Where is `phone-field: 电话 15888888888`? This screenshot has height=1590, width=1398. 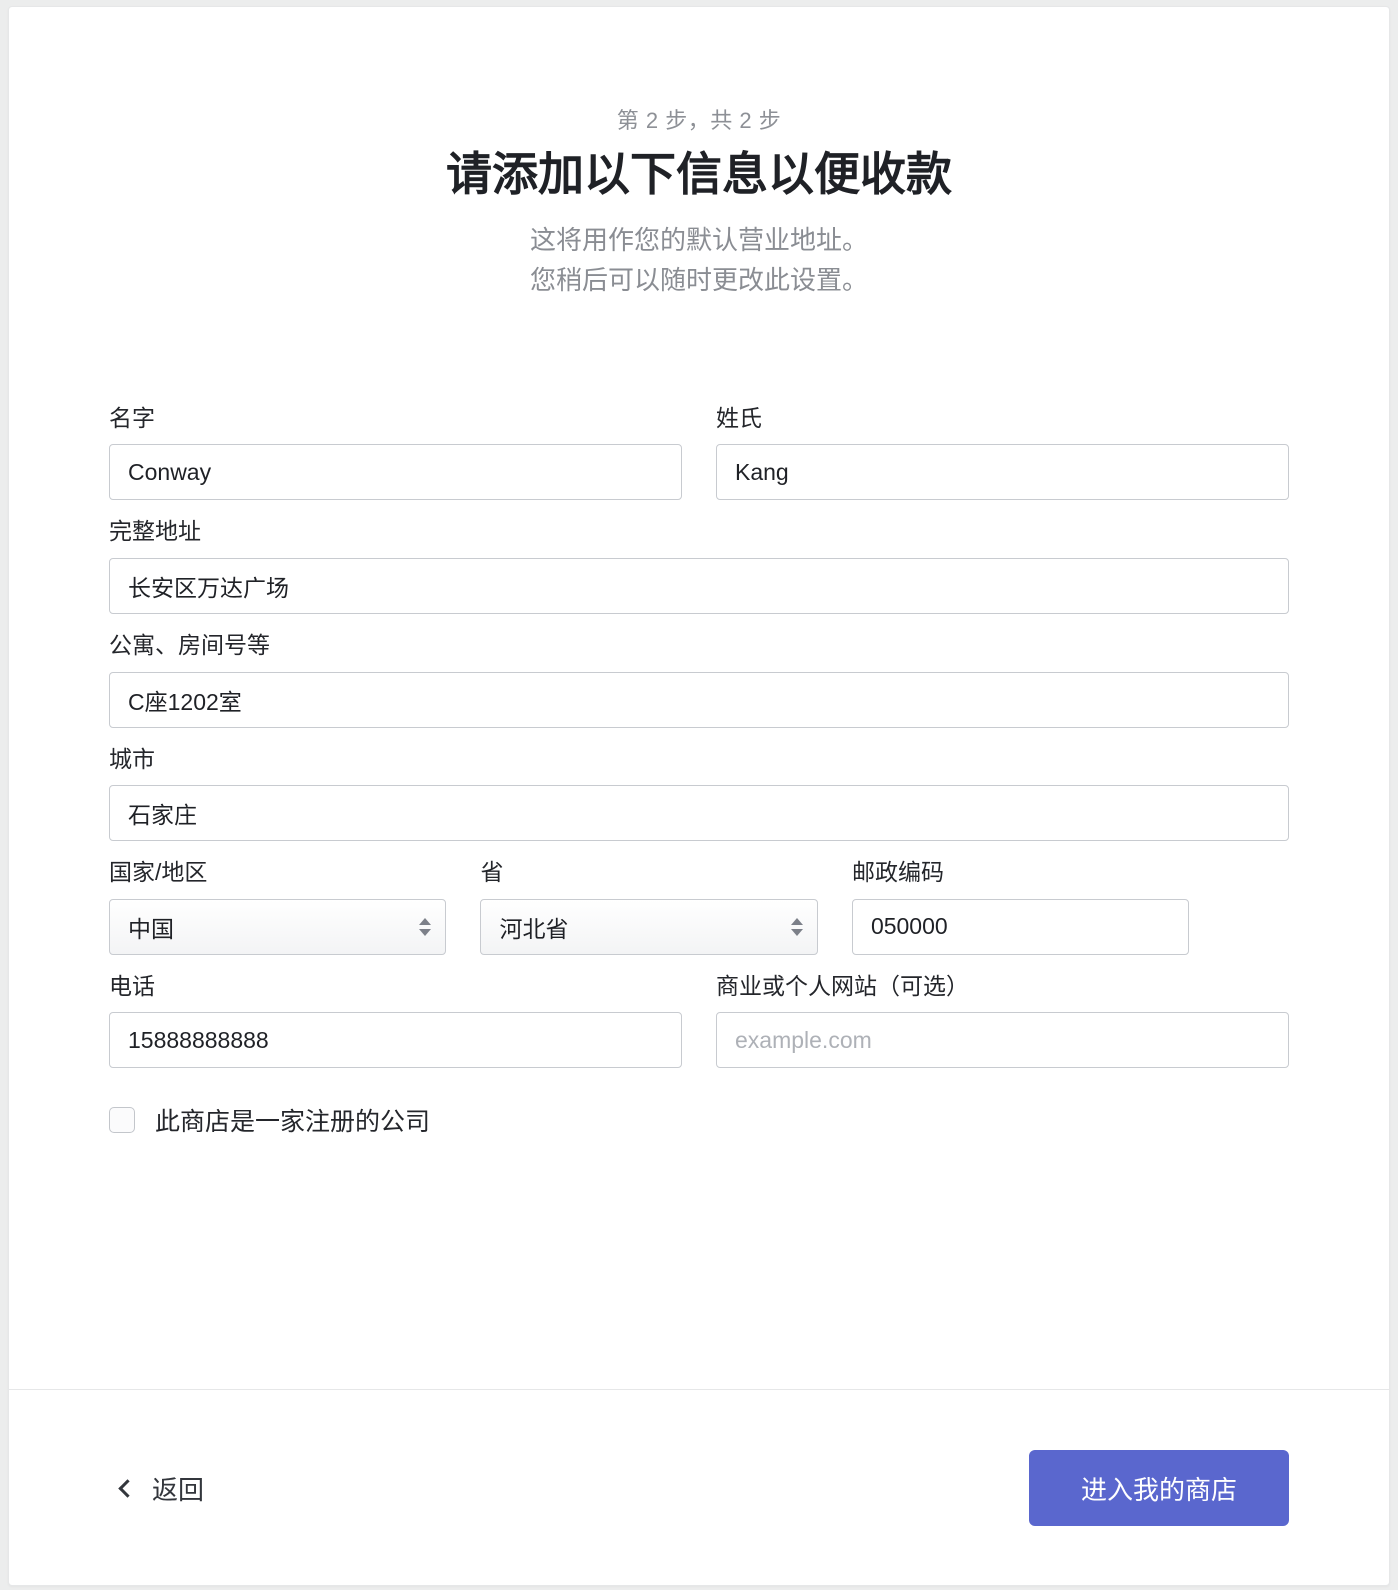 phone-field: 电话 15888888888 is located at coordinates (395, 1021).